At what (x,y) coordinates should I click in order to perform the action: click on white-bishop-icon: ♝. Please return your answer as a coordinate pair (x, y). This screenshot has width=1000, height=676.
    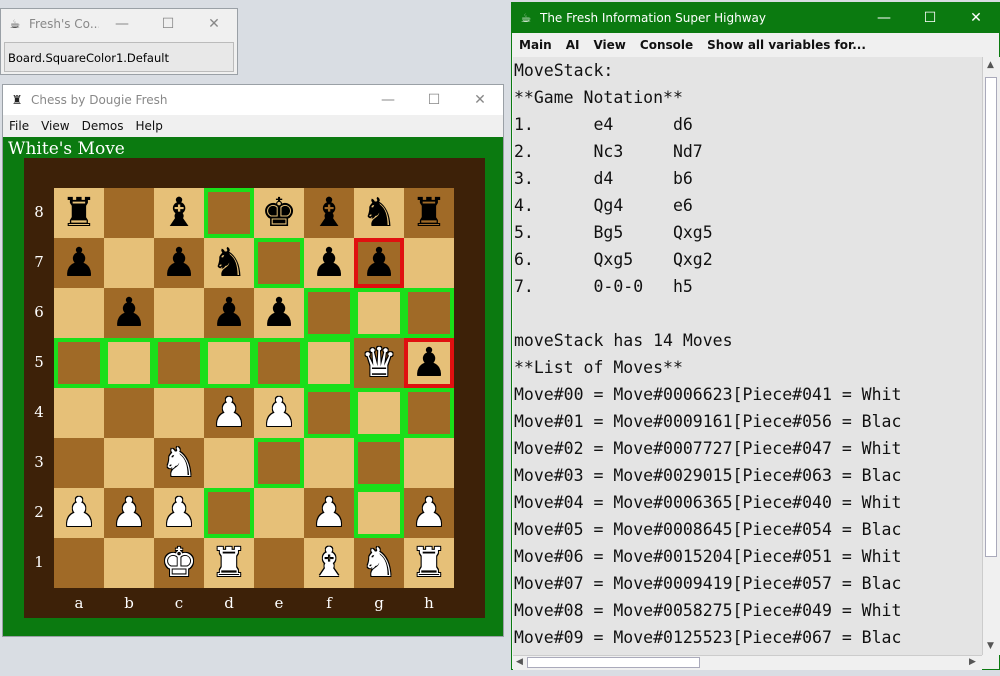
    Looking at the image, I should click on (329, 563).